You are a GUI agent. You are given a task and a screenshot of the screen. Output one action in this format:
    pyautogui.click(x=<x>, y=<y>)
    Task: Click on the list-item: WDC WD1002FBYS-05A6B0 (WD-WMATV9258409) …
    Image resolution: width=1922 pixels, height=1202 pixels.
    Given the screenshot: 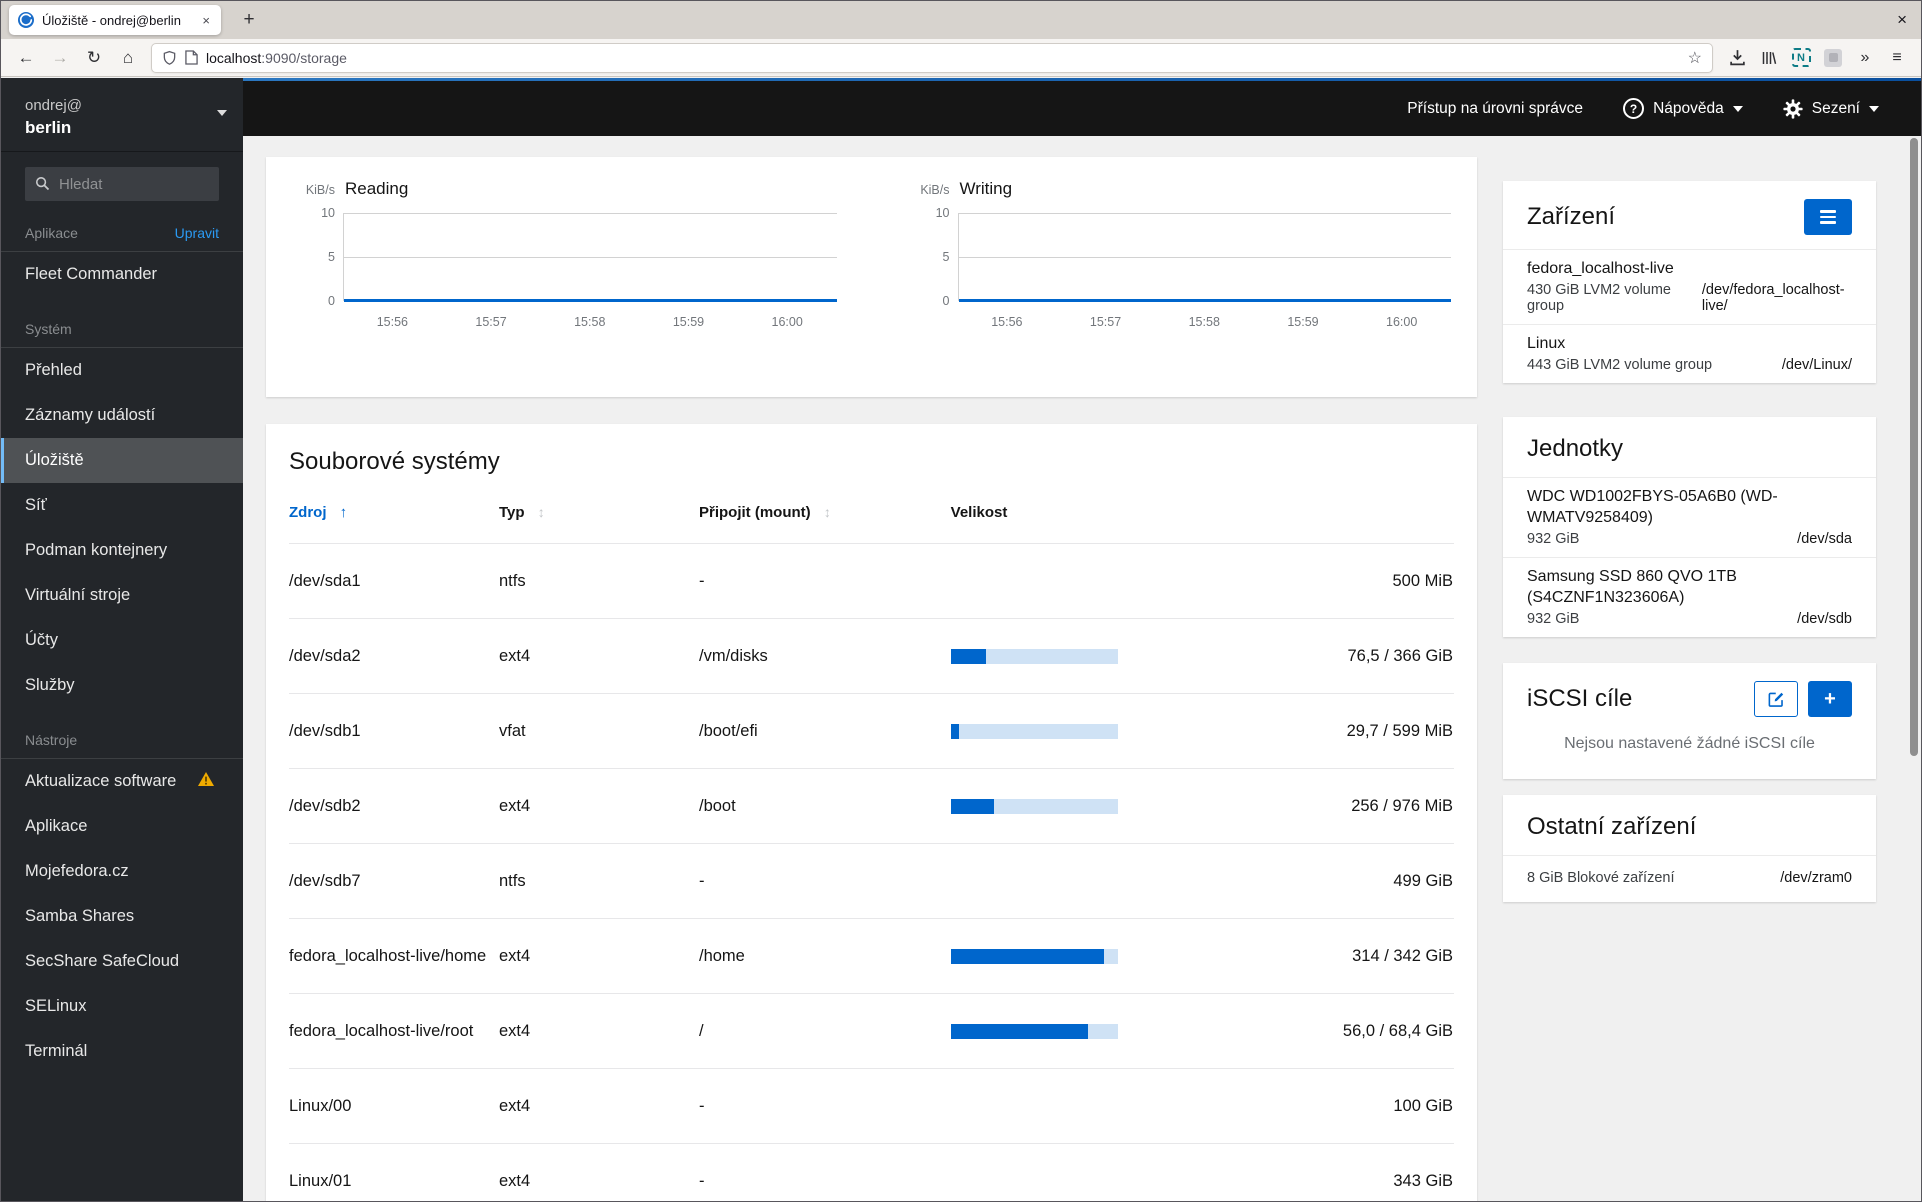 What is the action you would take?
    pyautogui.click(x=1689, y=517)
    